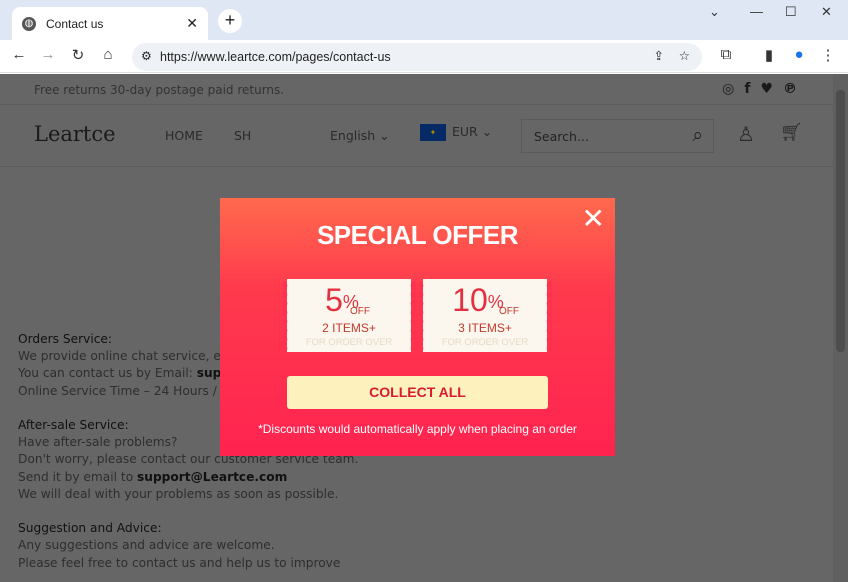  Describe the element at coordinates (334, 300) in the screenshot. I see `coupon-value: 5` at that location.